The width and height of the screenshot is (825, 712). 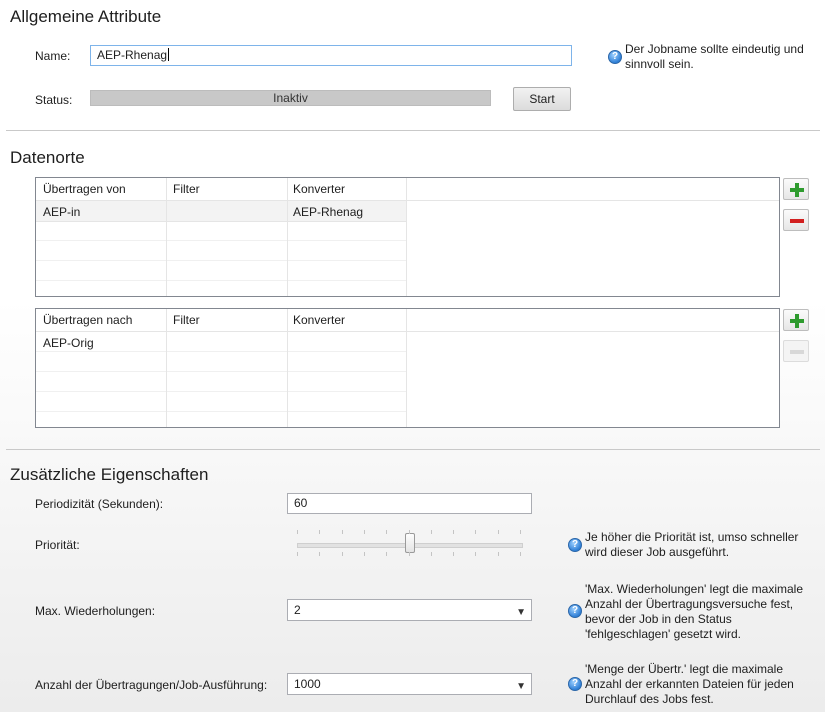 What do you see at coordinates (663, 634) in the screenshot?
I see `retries-hint-line: 'fehlgeschlagen' gesetzt wird.` at bounding box center [663, 634].